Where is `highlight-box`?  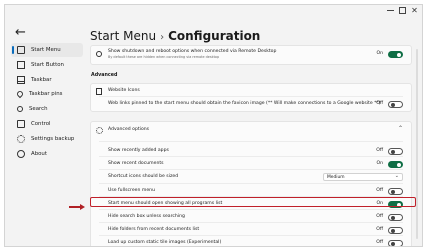 highlight-box is located at coordinates (253, 202).